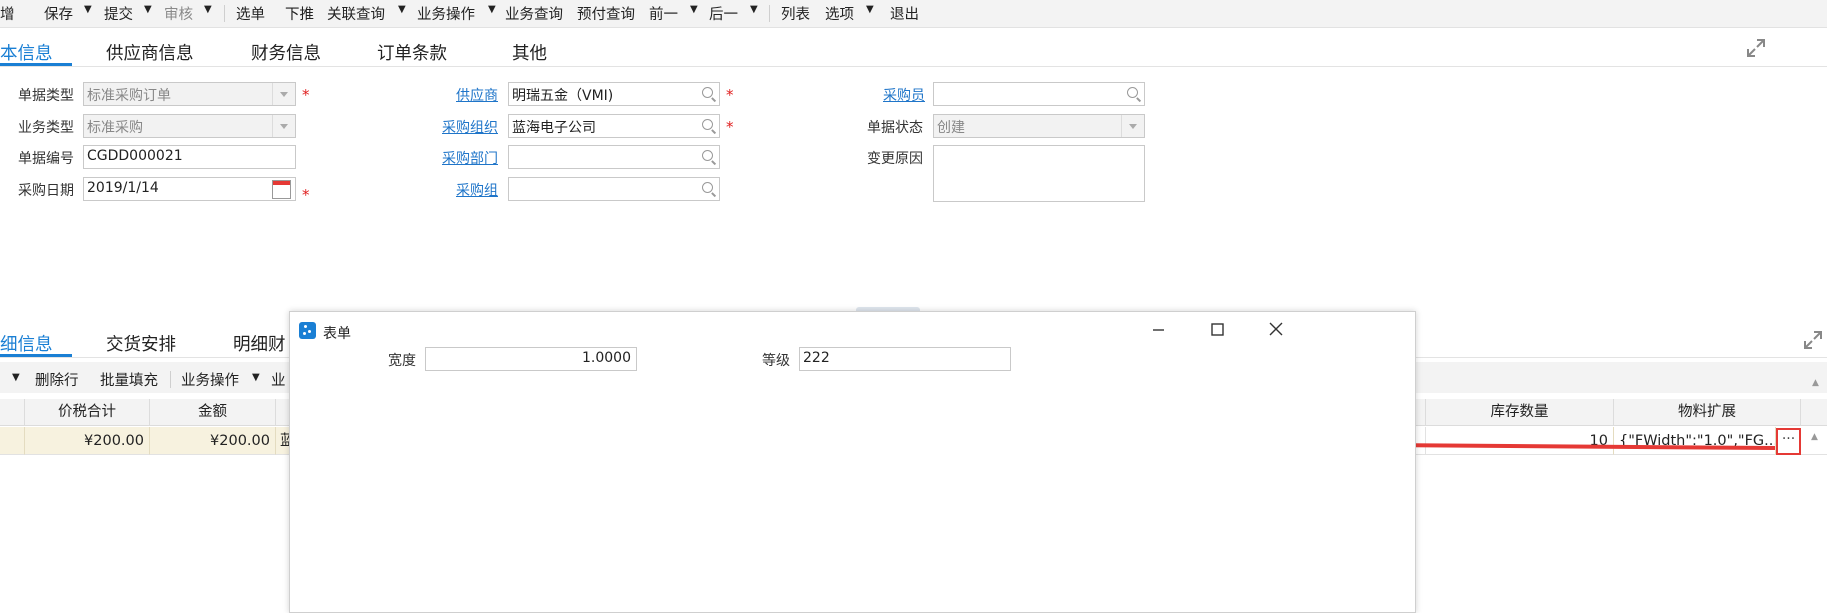  I want to click on maximize-icon, so click(1217, 330).